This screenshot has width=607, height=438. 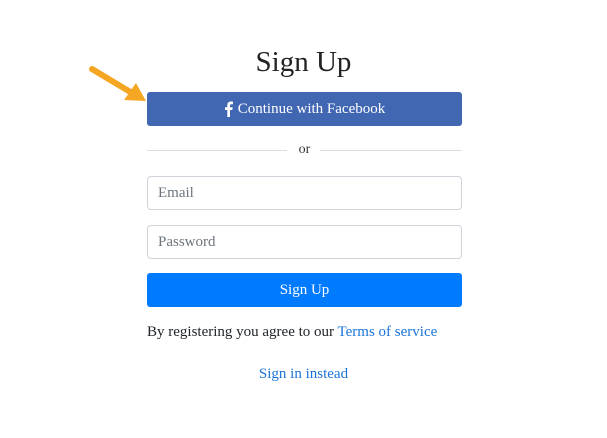 I want to click on sign-in-instead-link: Sign in instead, so click(x=303, y=374).